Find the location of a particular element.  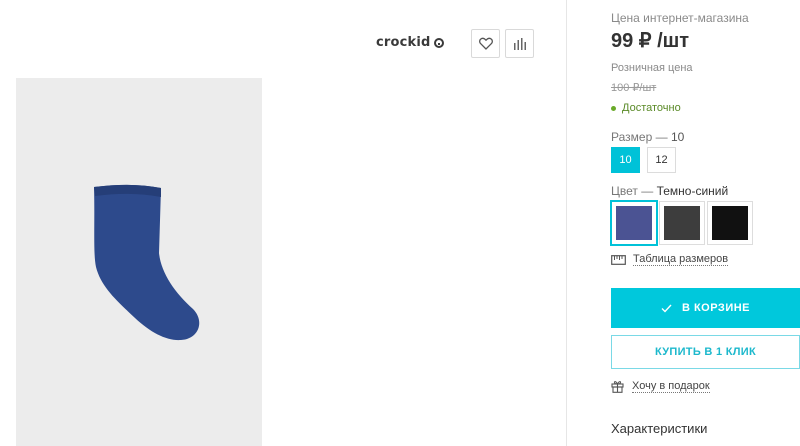

stock-status: Достаточно is located at coordinates (646, 108).